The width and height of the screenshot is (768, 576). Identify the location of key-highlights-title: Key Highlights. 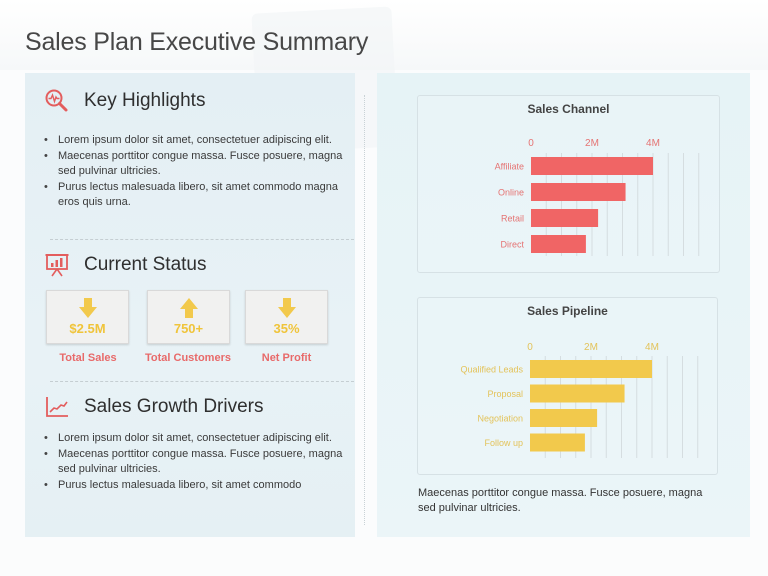
(145, 100).